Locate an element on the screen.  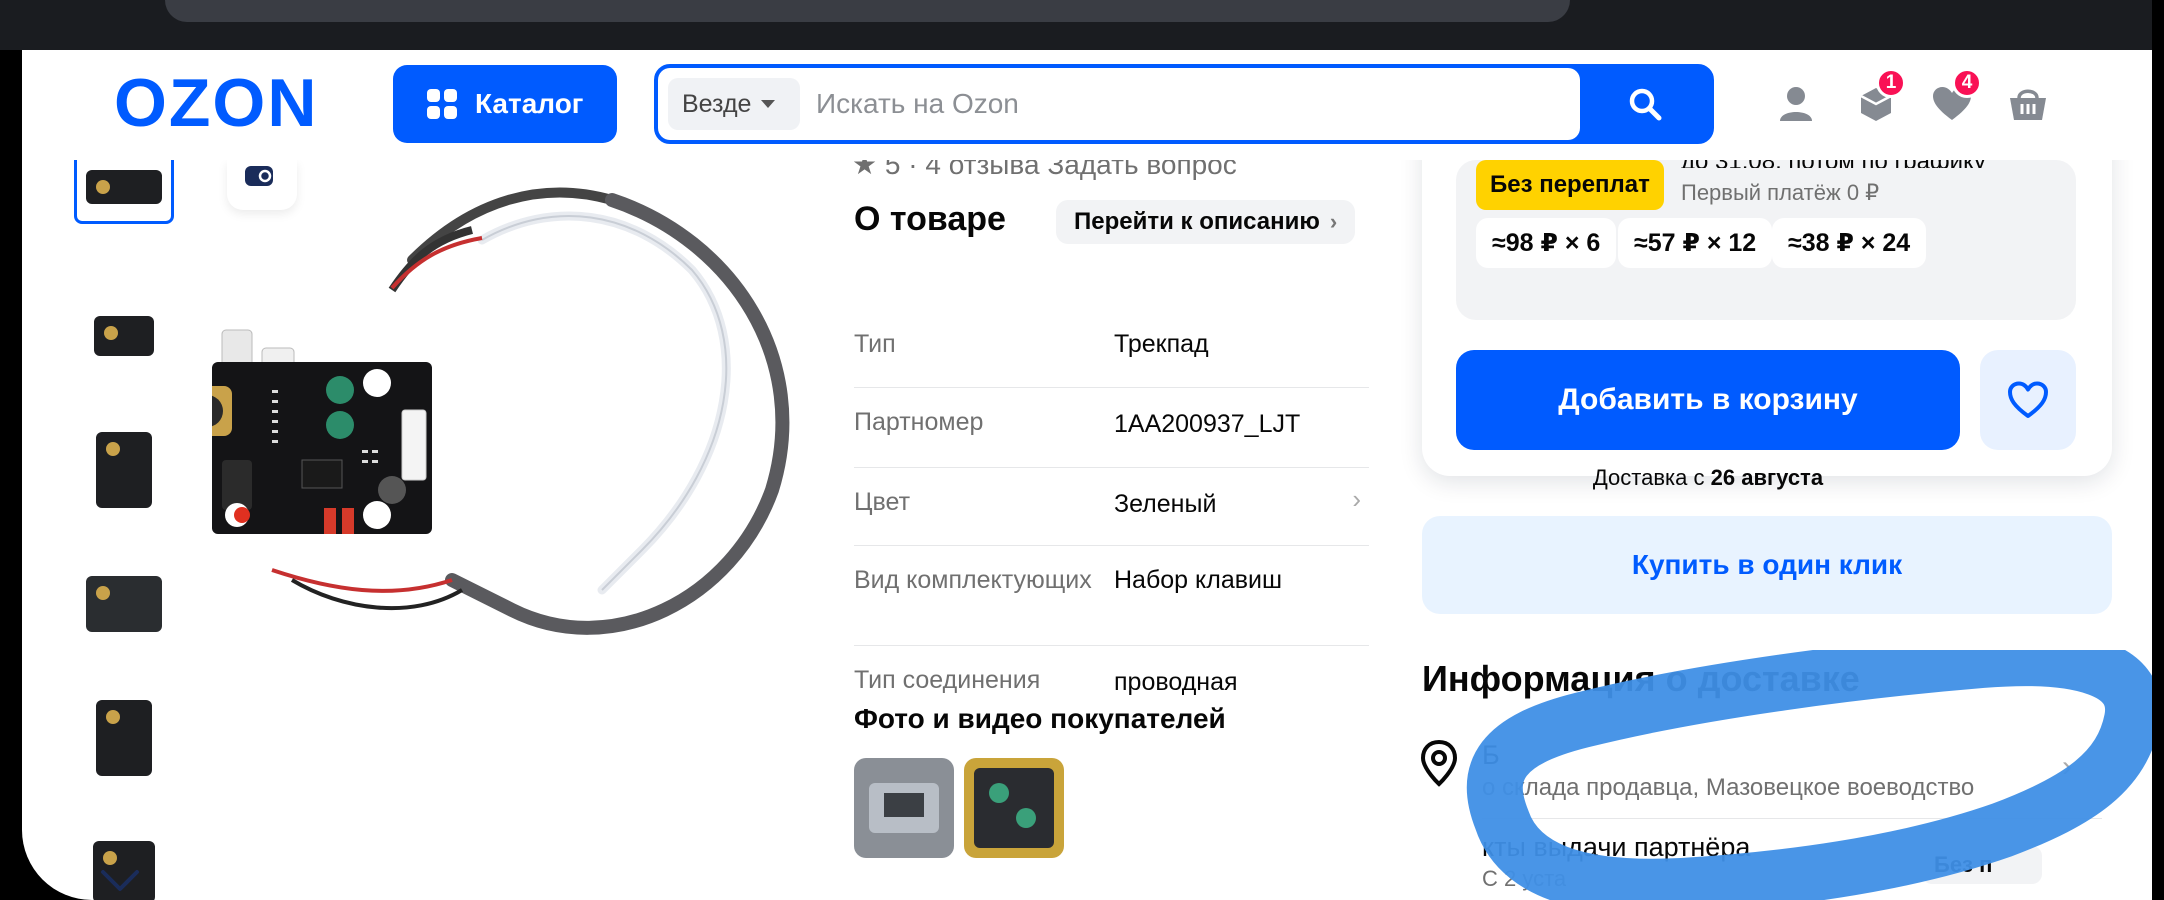
property-row: Партномер 1AA200937_LJT is located at coordinates (1111, 428).